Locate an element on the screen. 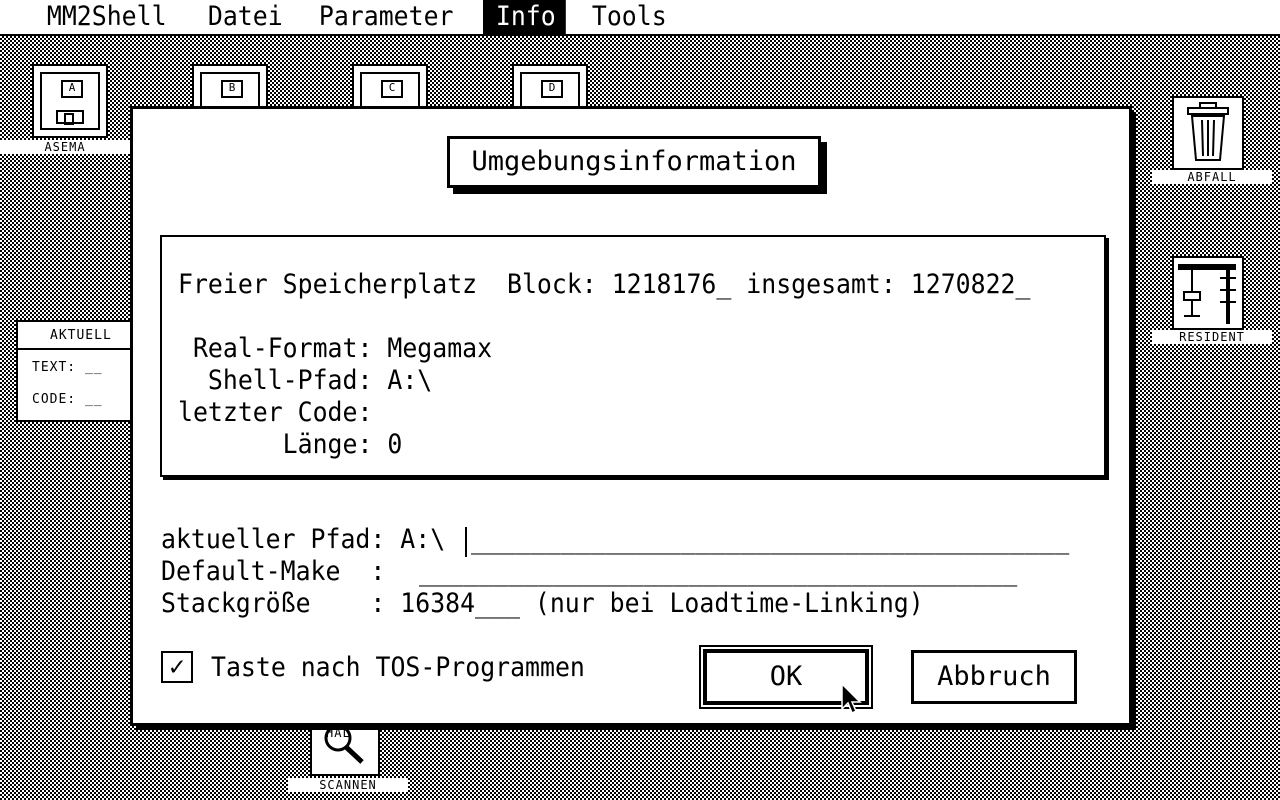  menu-datei: Datei is located at coordinates (245, 17).